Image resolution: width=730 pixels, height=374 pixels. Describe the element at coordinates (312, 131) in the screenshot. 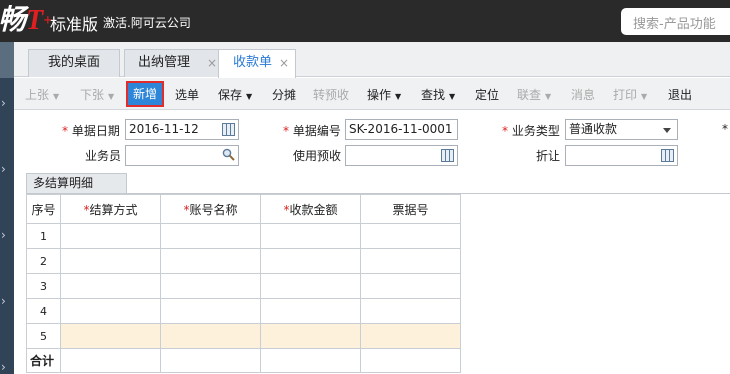

I see `doc-no-label: * 单据编号` at that location.